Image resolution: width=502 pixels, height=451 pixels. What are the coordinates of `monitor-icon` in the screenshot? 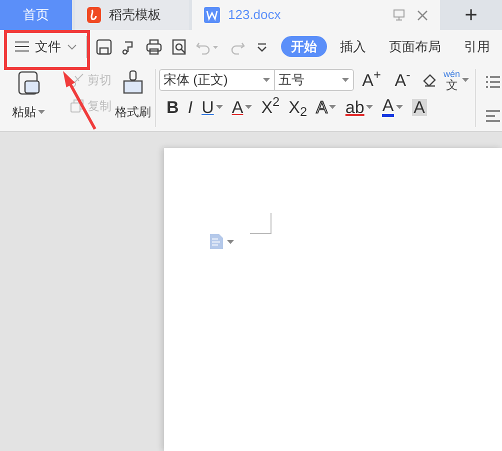 It's located at (399, 15).